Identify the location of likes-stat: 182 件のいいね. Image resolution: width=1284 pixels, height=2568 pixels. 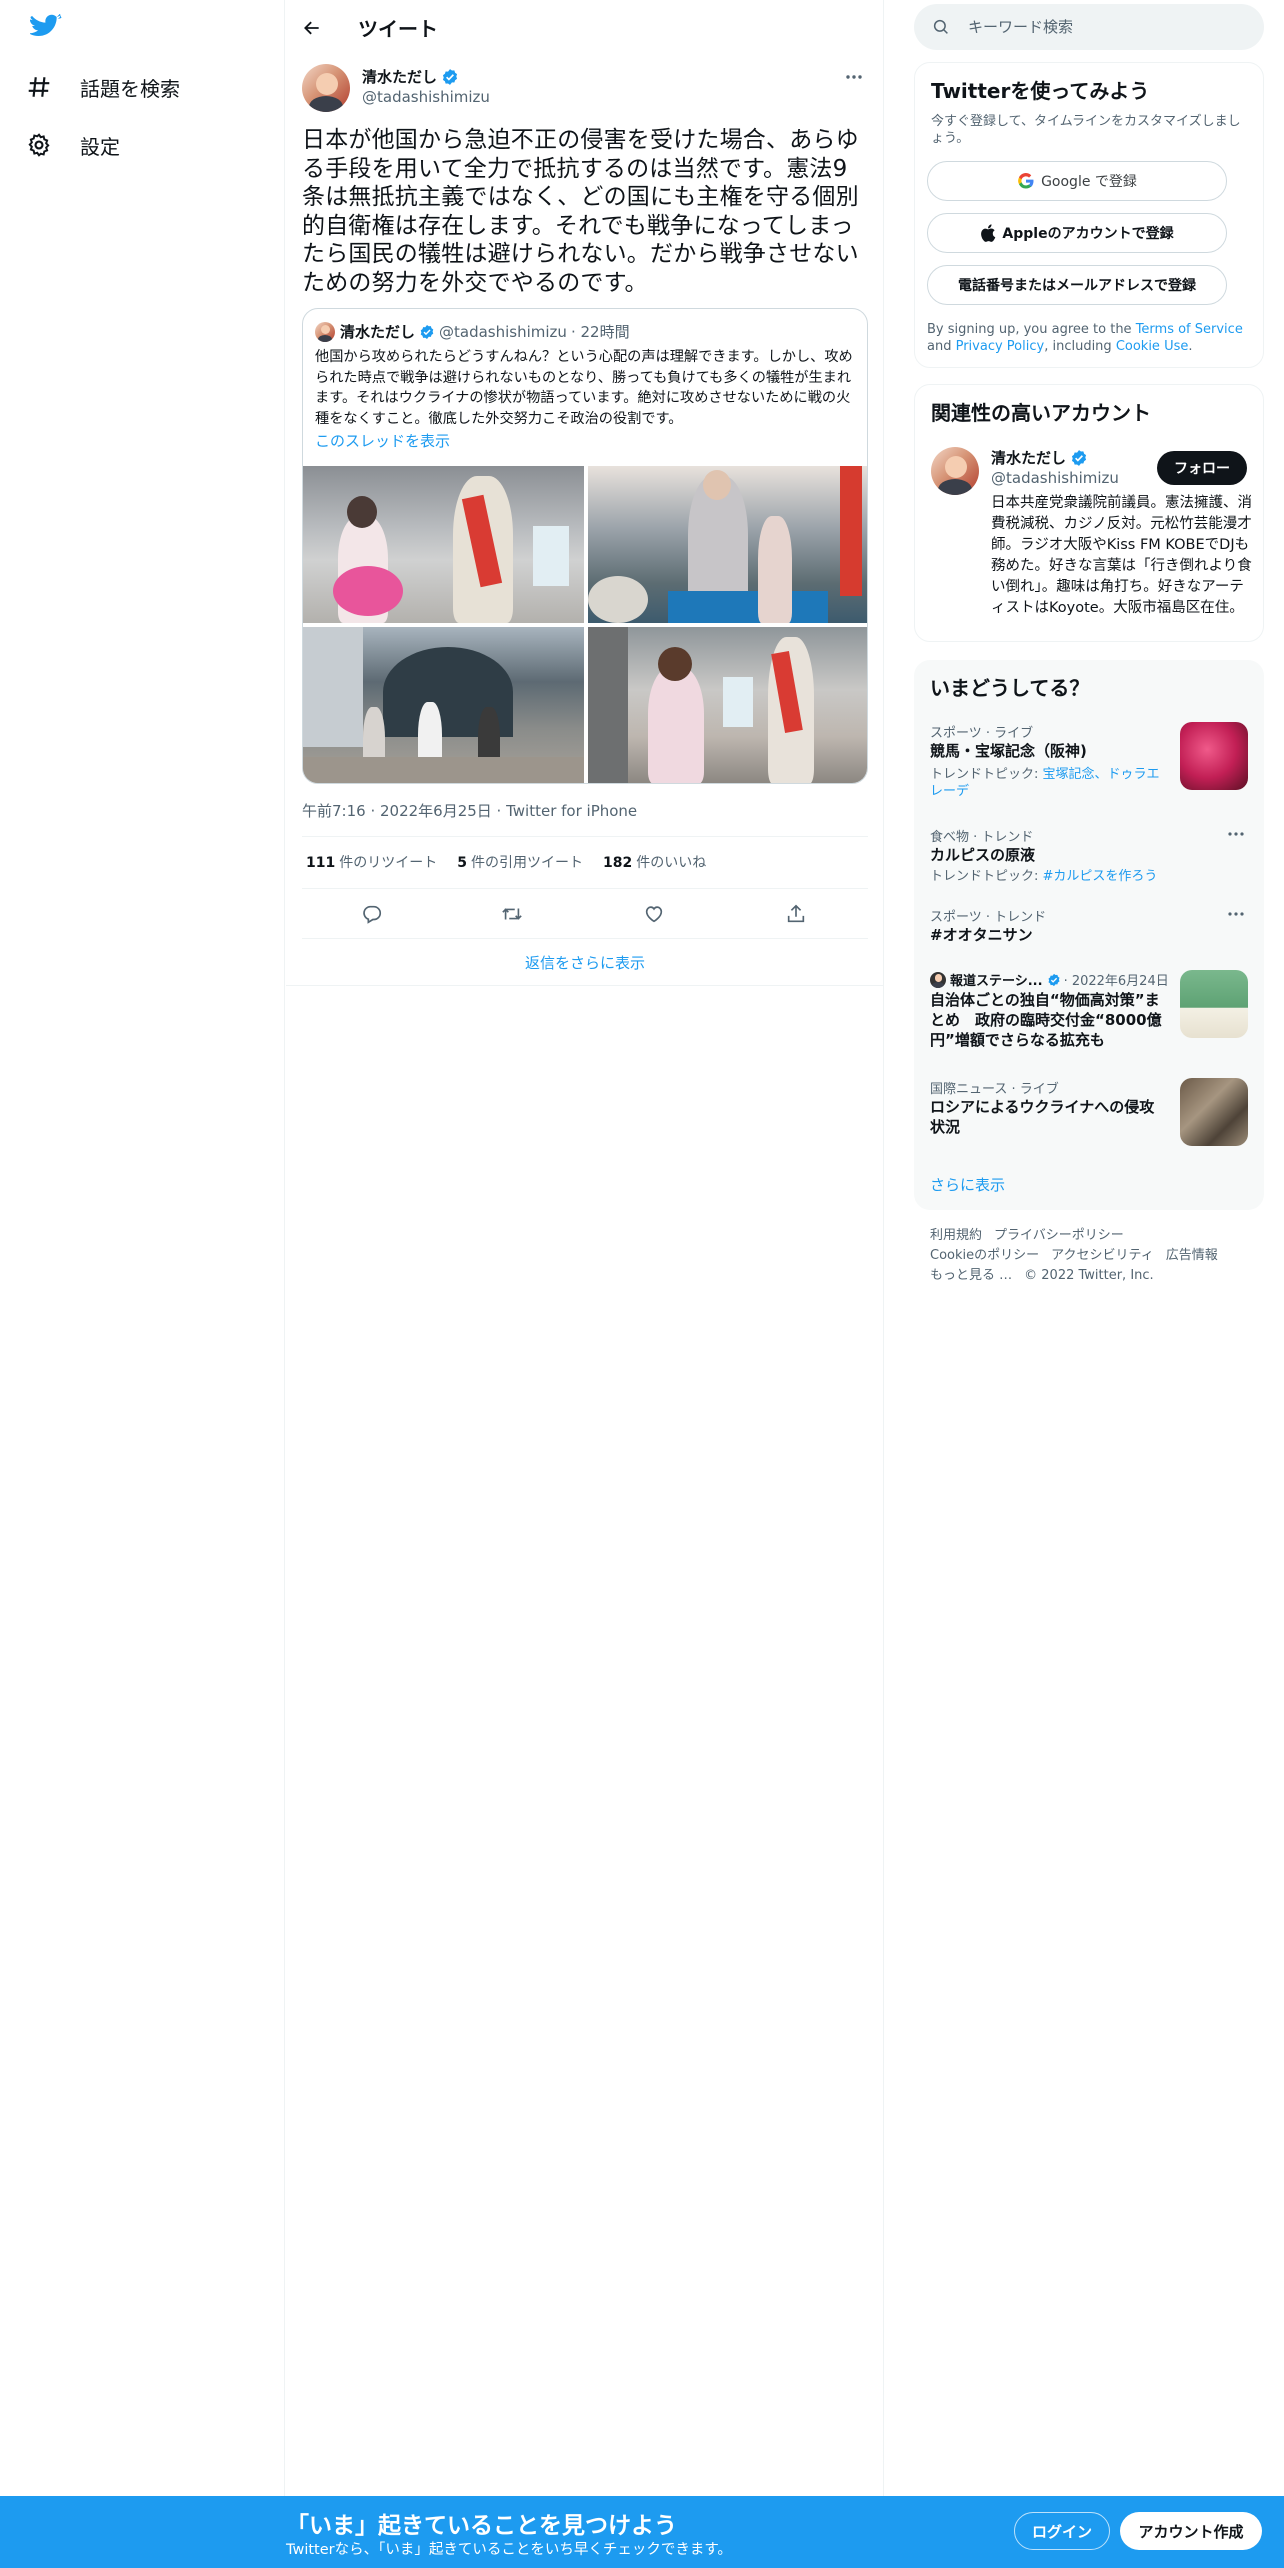
(654, 862).